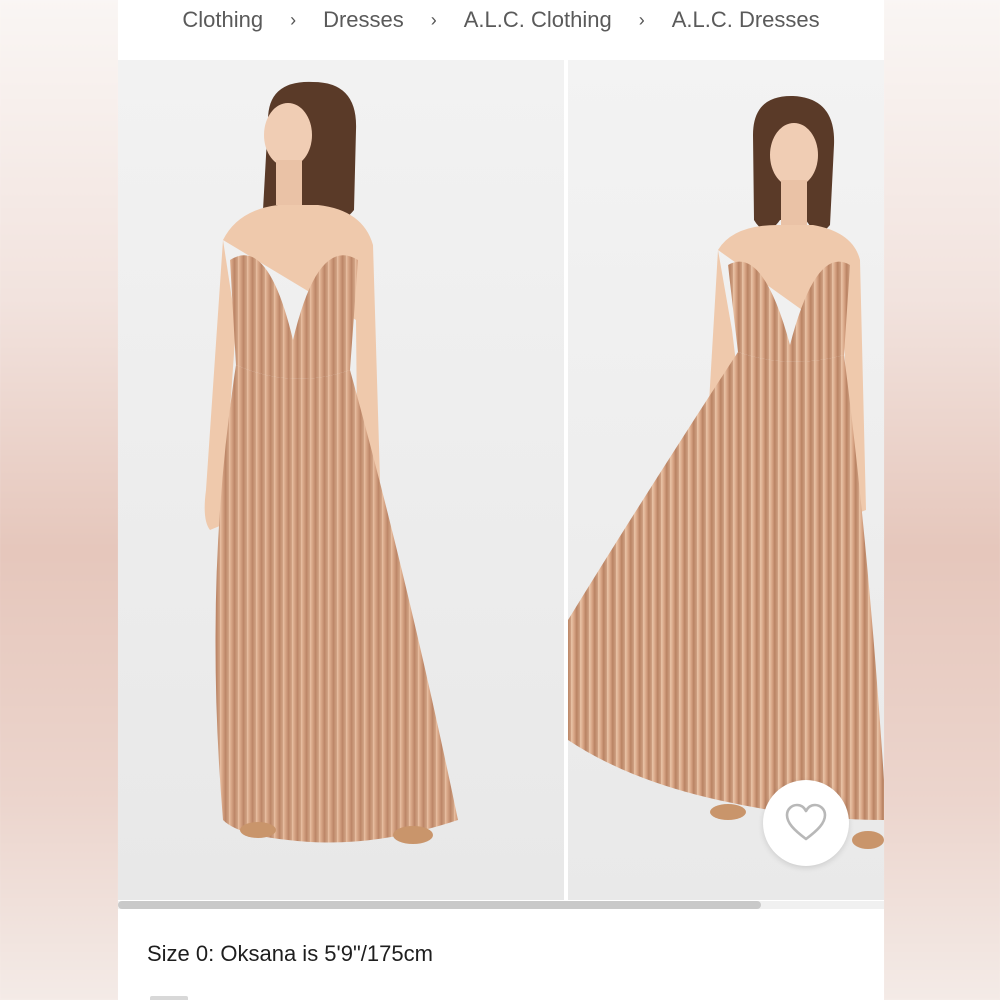 The image size is (1000, 1000). Describe the element at coordinates (746, 20) in the screenshot. I see `breadcrumb-item-alc-dresses: A.L.C. Dresses` at that location.